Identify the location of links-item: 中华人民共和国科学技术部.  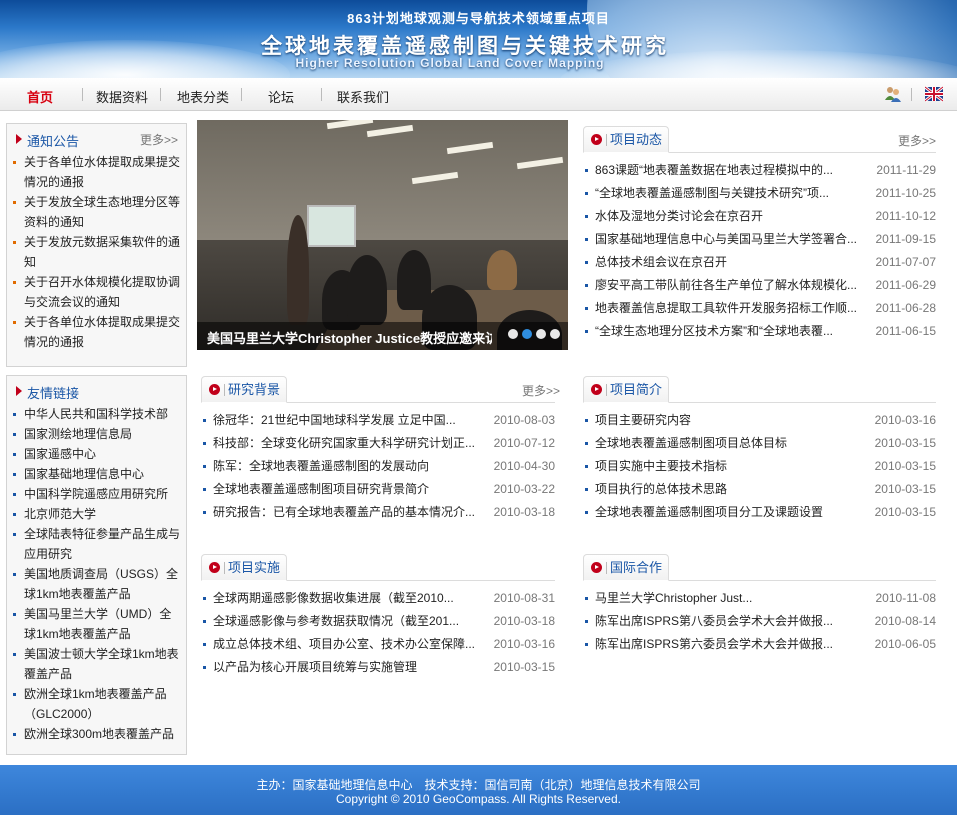
(96, 414).